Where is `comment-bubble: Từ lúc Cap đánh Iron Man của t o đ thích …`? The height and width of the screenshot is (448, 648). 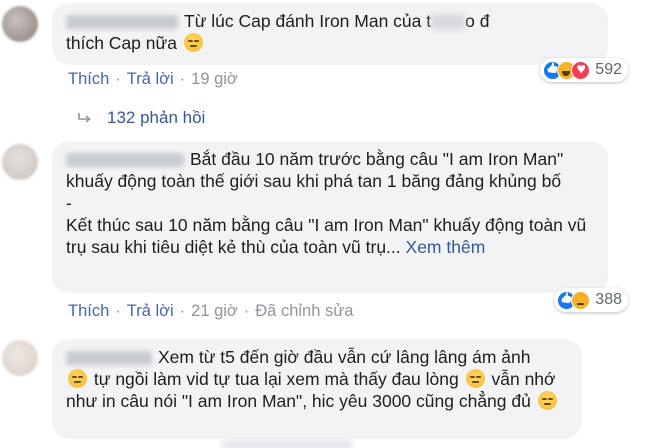
comment-bubble: Từ lúc Cap đánh Iron Man của t o đ thích … is located at coordinates (330, 34).